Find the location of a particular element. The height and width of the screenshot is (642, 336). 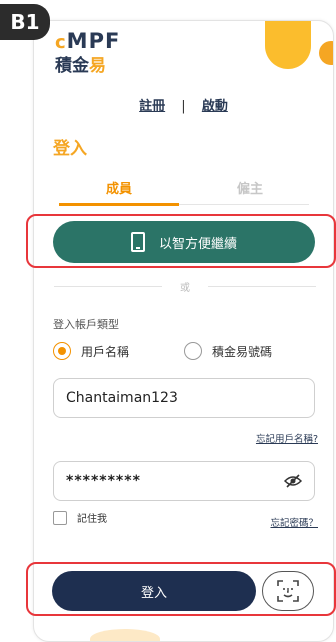

logo-text-mpf: MPF is located at coordinates (93, 41).